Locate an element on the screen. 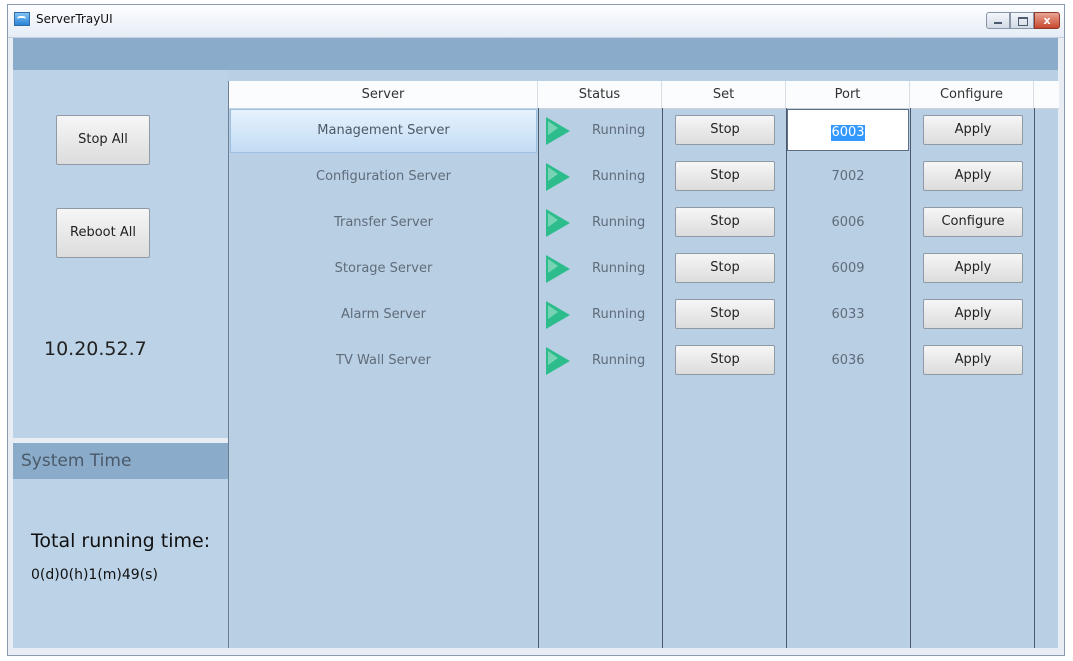  port-input-value: 6003 is located at coordinates (848, 133).